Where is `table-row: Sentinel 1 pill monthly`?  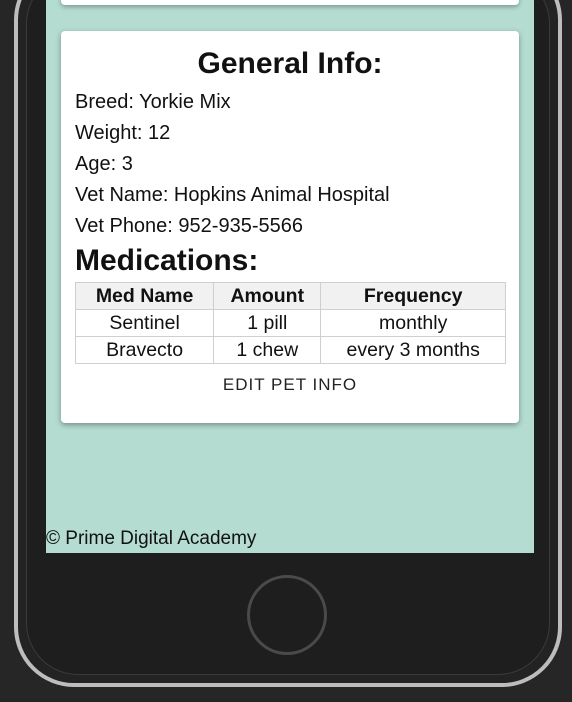
table-row: Sentinel 1 pill monthly is located at coordinates (290, 323).